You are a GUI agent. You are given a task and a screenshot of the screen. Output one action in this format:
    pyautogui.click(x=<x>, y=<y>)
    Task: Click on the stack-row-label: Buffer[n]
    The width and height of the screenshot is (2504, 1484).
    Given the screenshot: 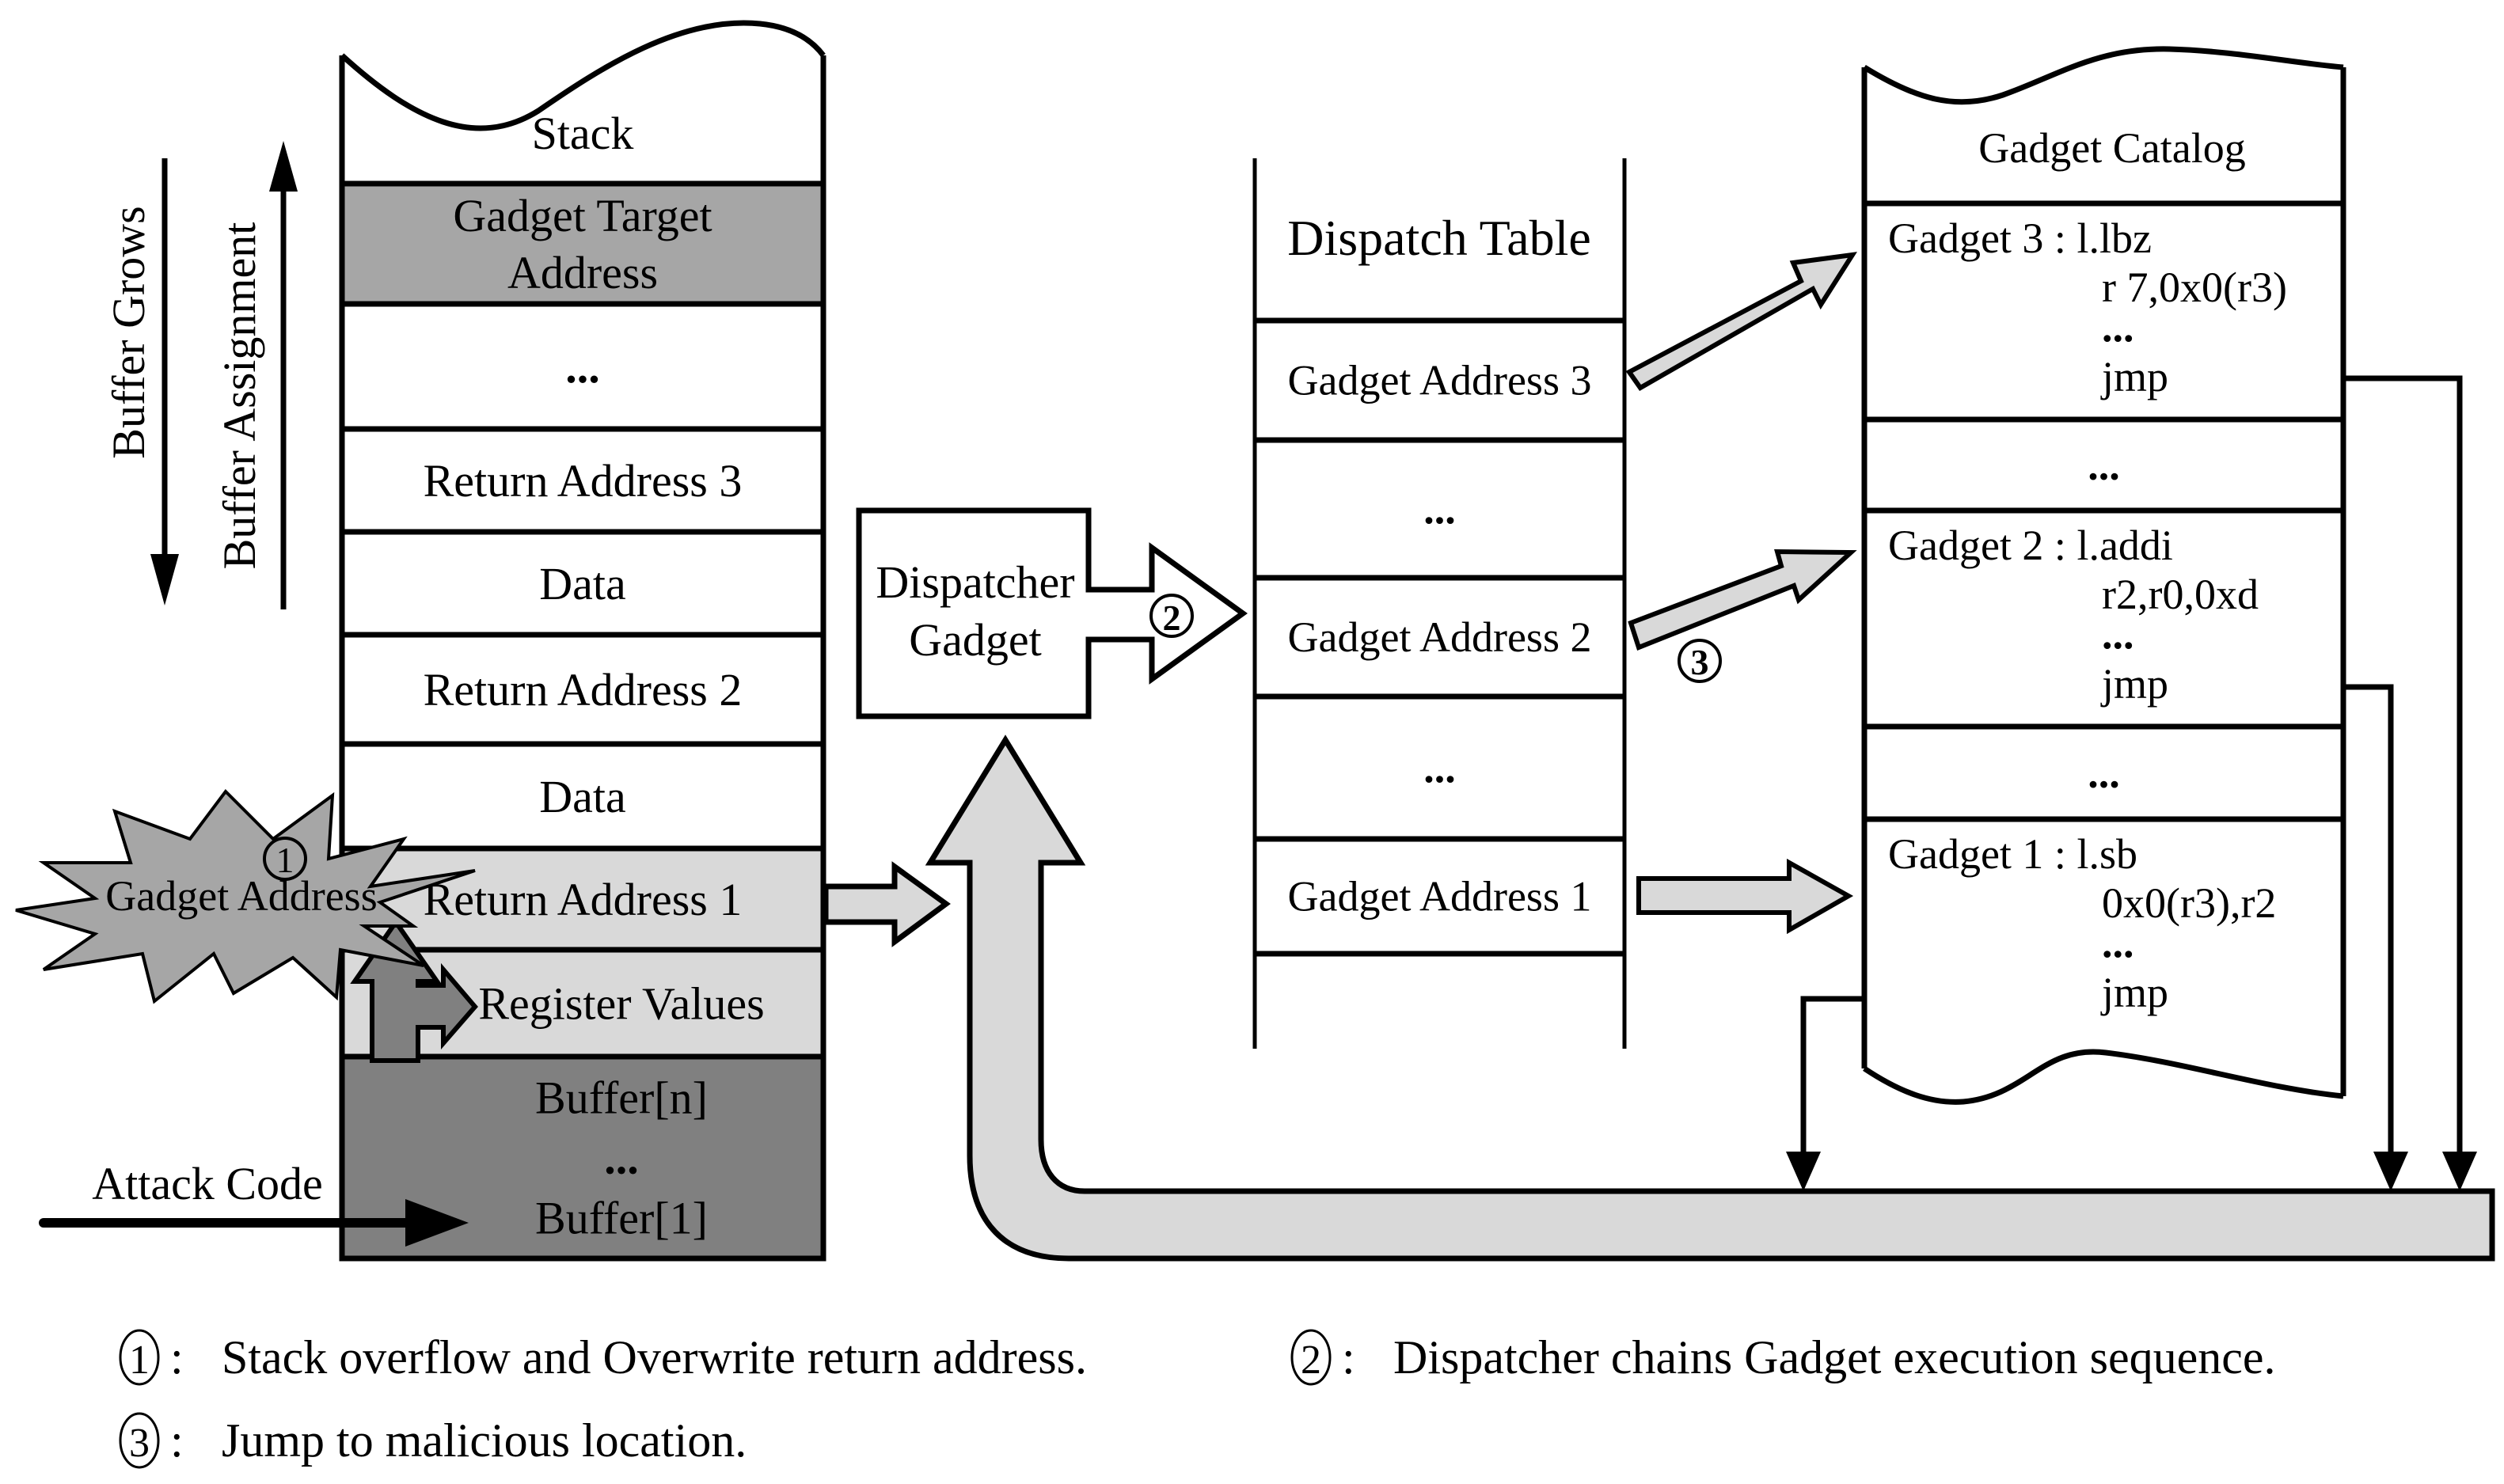 What is the action you would take?
    pyautogui.click(x=621, y=1098)
    